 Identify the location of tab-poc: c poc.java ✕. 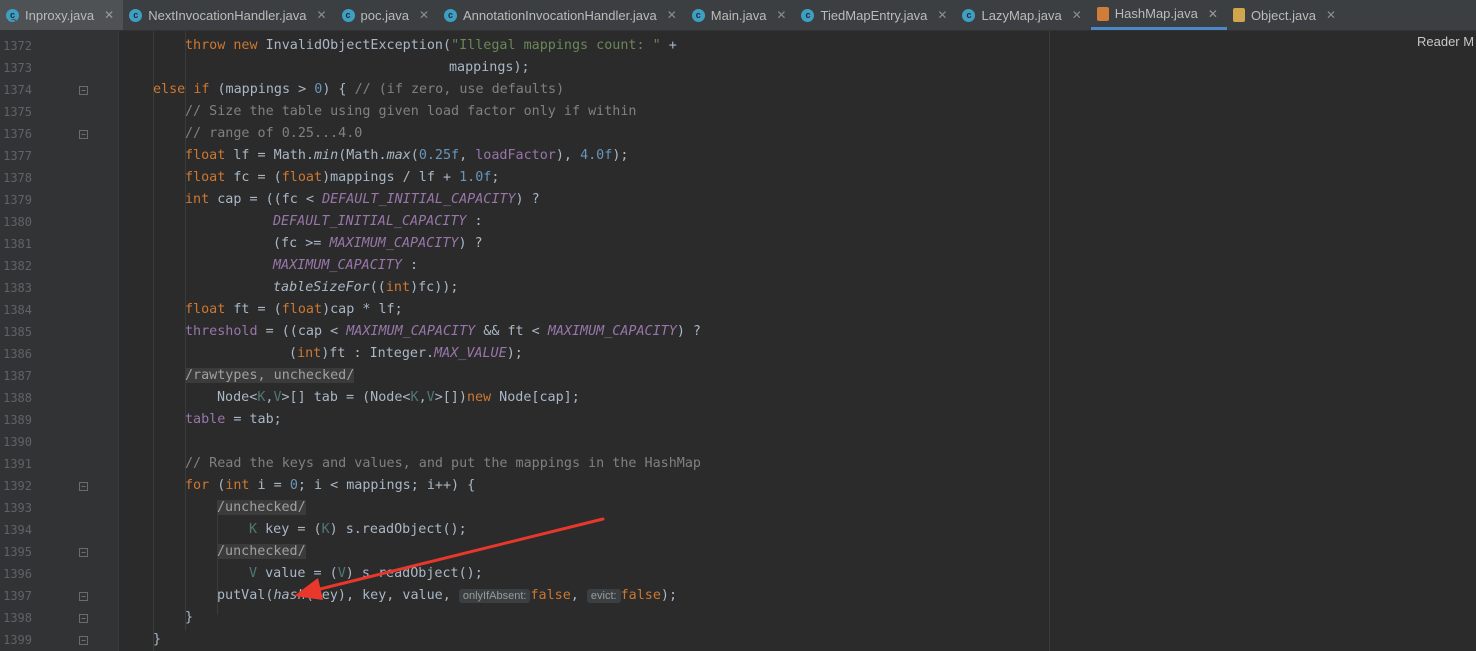
(387, 15).